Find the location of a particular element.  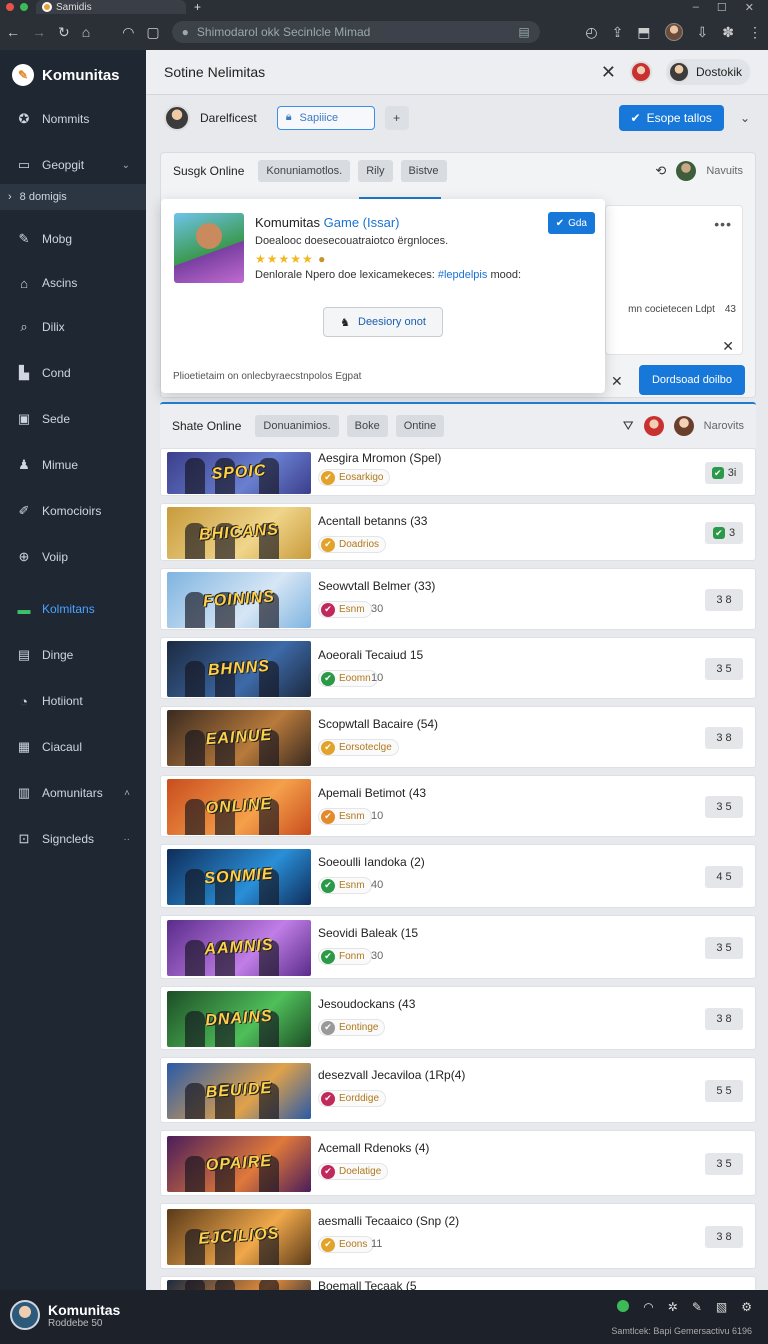

share-icon: ⇪ is located at coordinates (618, 32).